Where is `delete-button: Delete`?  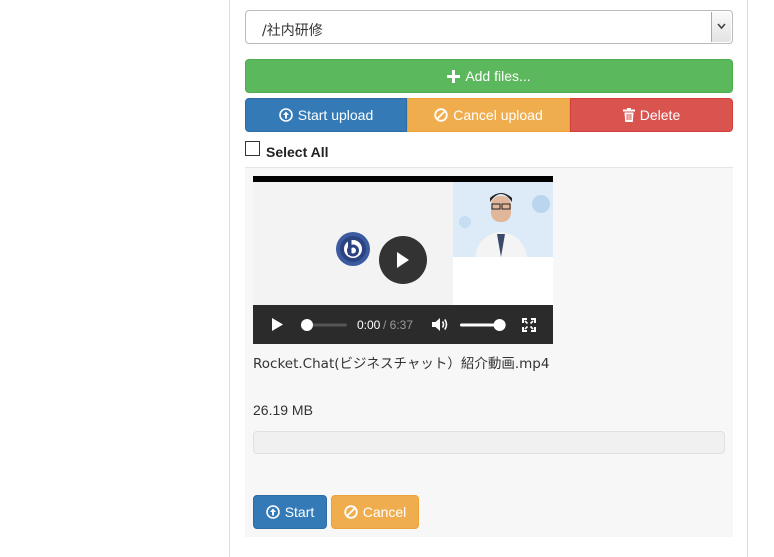
delete-button: Delete is located at coordinates (651, 115).